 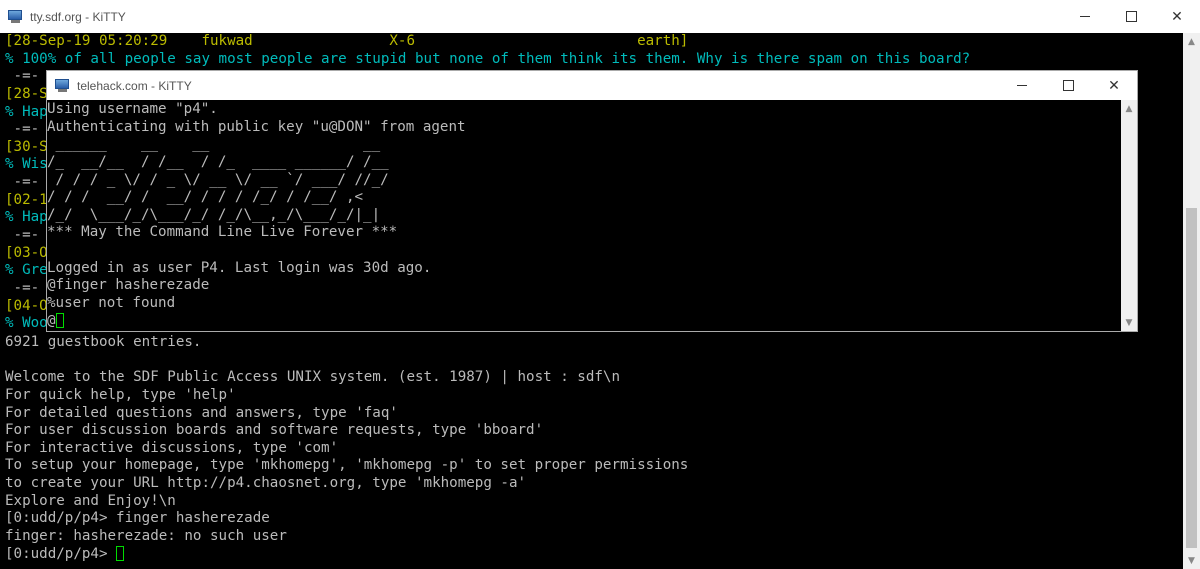 I want to click on terminal-line: [0:udd/p/p4> finger hasherezade, so click(x=137, y=518).